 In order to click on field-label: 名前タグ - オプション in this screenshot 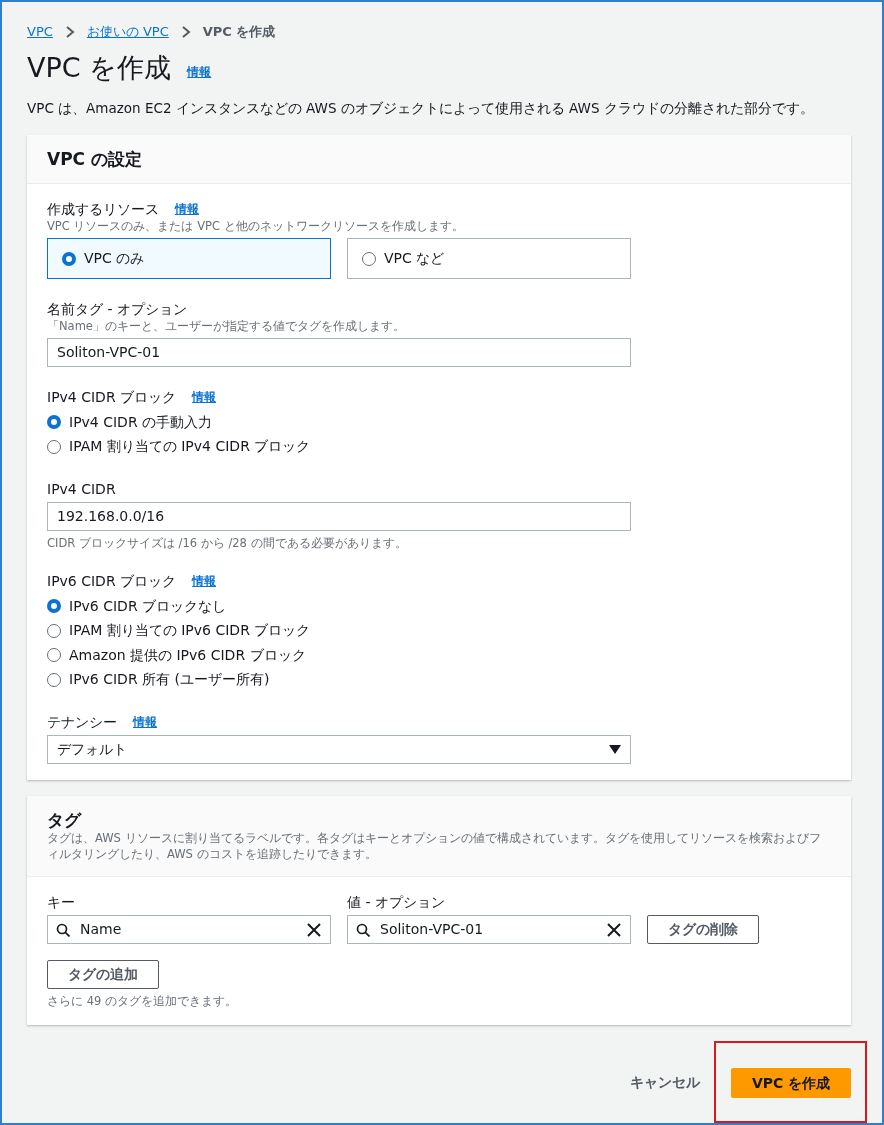, I will do `click(117, 309)`.